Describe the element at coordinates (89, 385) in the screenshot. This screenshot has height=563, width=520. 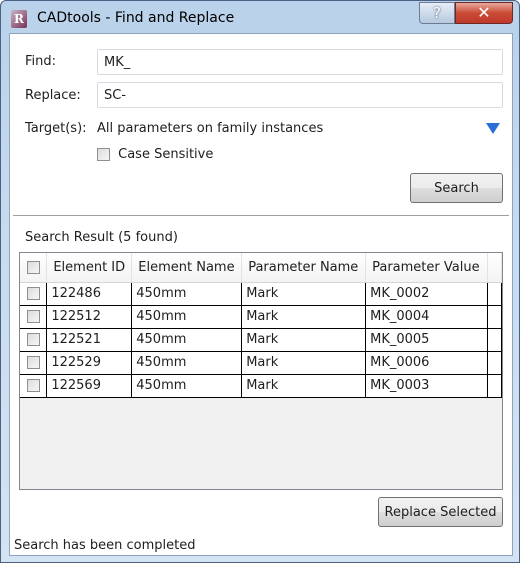
I see `cell-element-id: 122569` at that location.